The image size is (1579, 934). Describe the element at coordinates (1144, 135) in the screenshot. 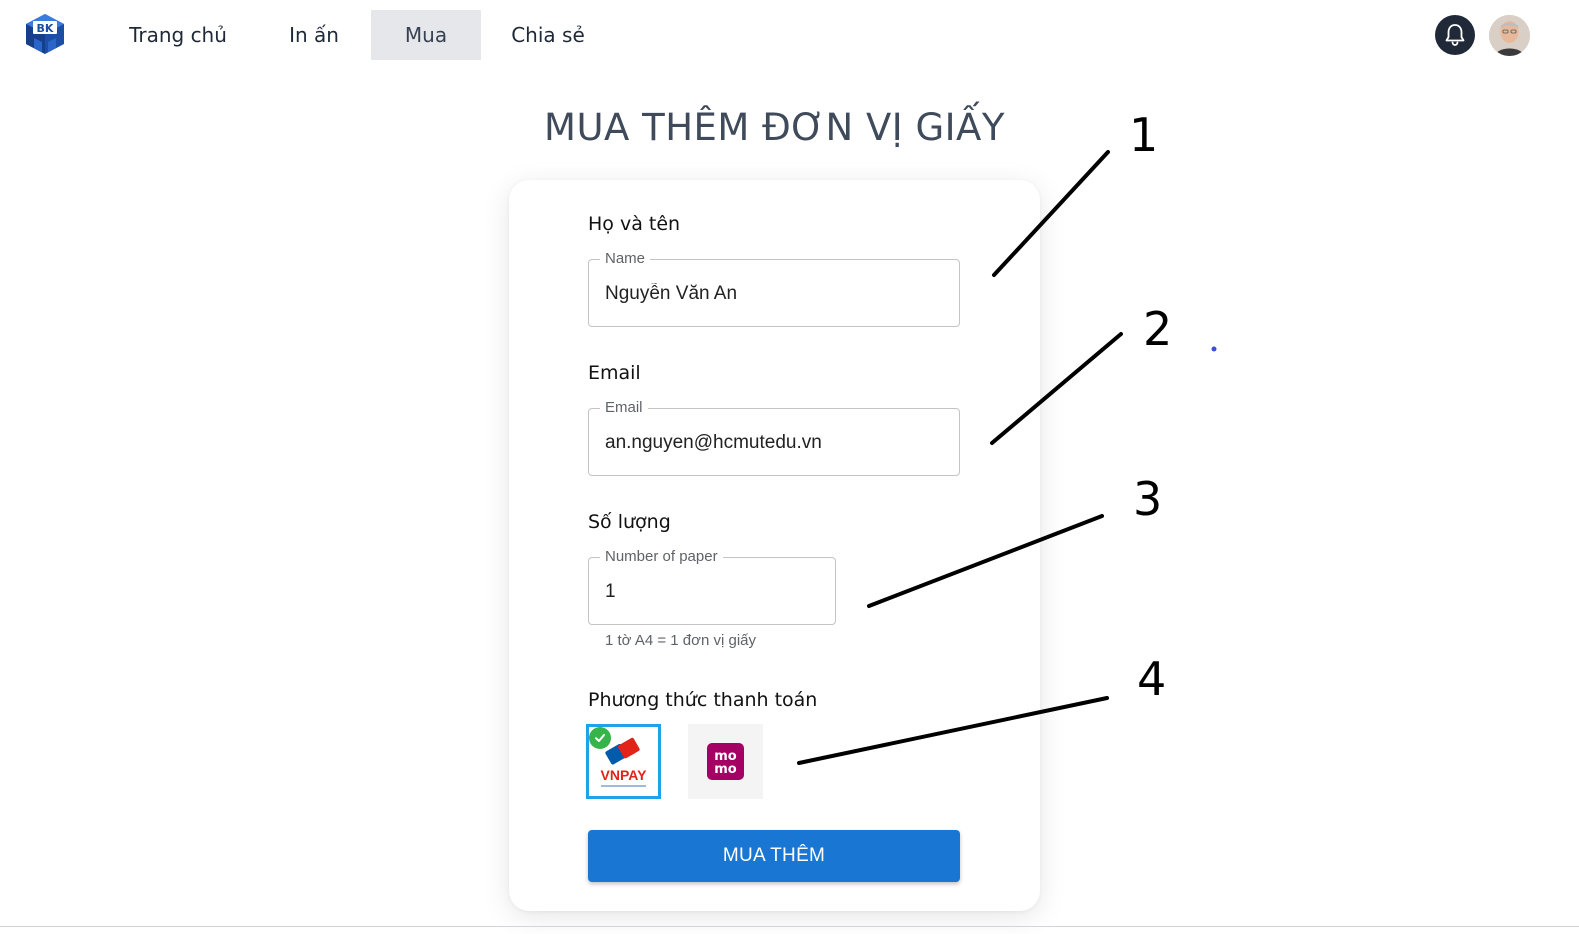

I see `annotation-number-1: 1` at that location.